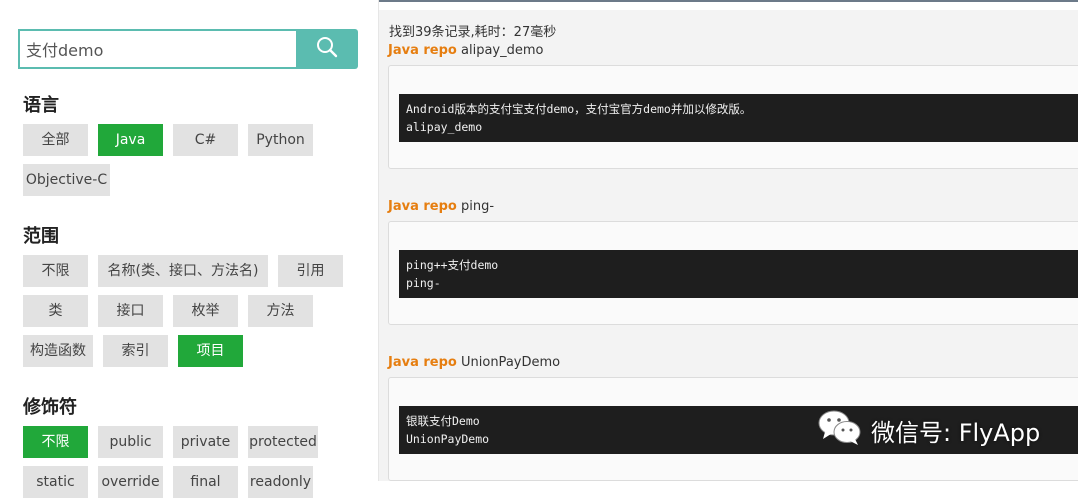 Image resolution: width=1078 pixels, height=498 pixels. Describe the element at coordinates (135, 351) in the screenshot. I see `scope-option-indexer: 索引` at that location.